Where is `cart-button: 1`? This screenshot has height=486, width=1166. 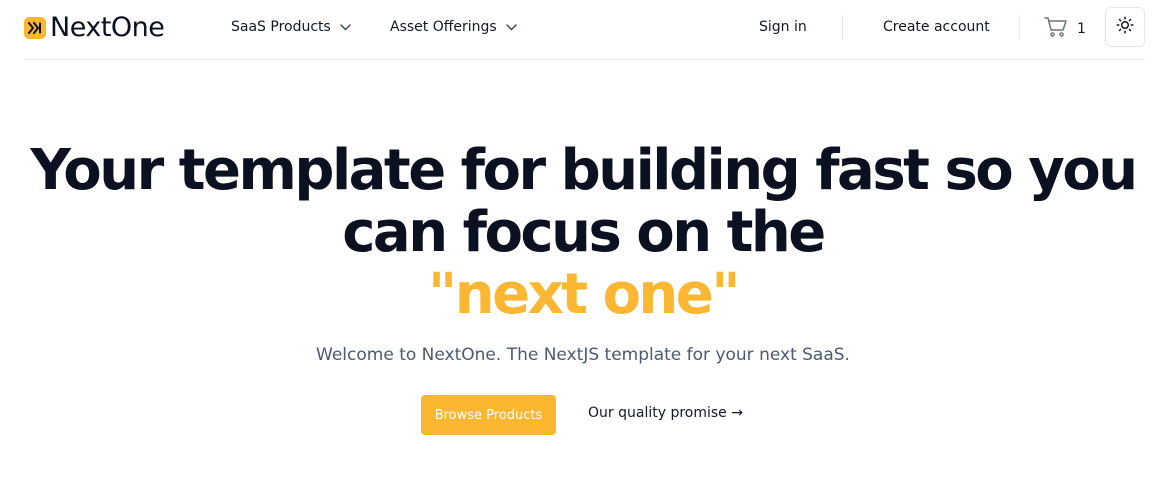 cart-button: 1 is located at coordinates (1065, 29).